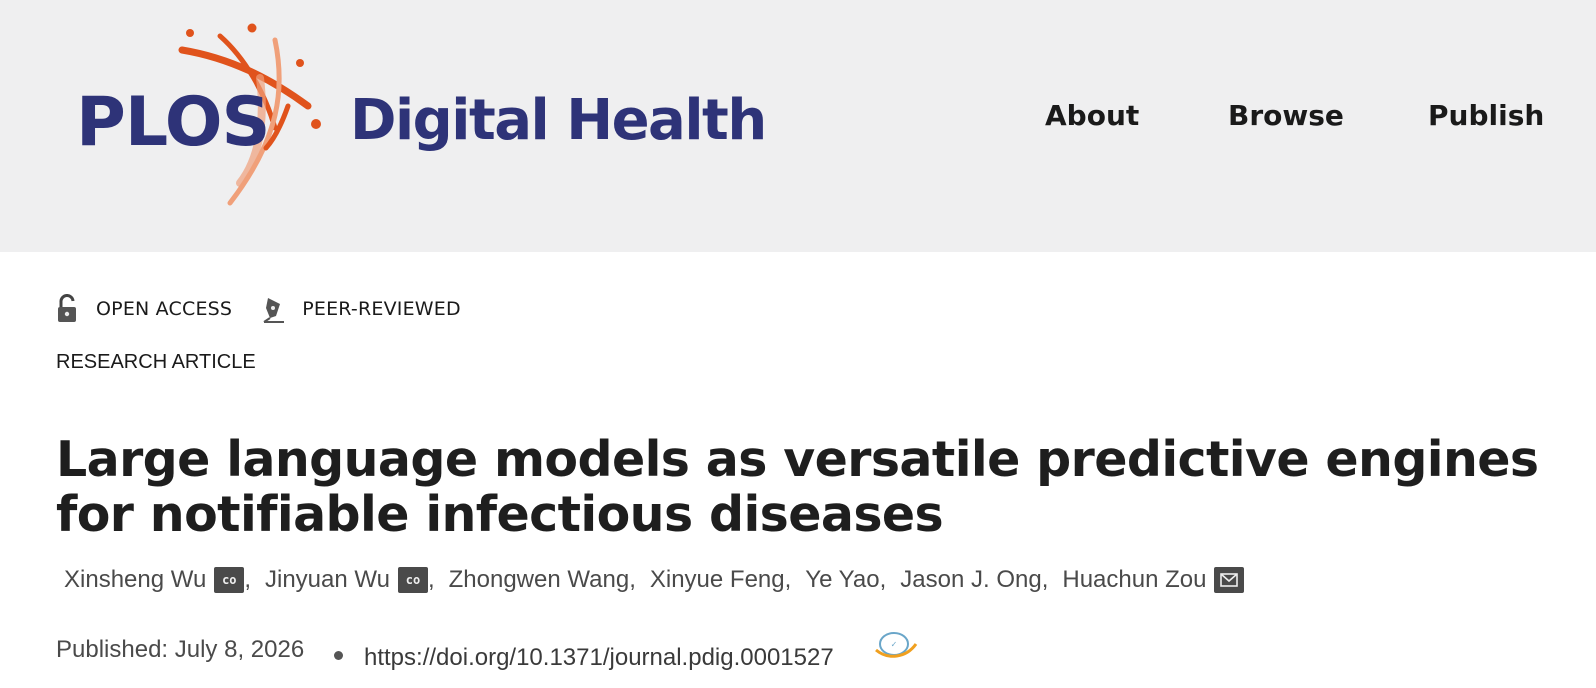  What do you see at coordinates (68, 309) in the screenshot?
I see `open-lock-icon` at bounding box center [68, 309].